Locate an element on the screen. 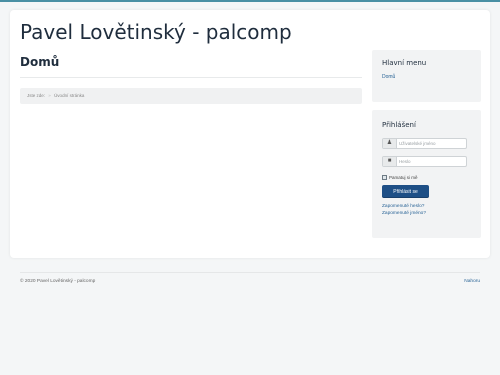 This screenshot has width=500, height=375. remember-me: Pamatuj si mě is located at coordinates (400, 178).